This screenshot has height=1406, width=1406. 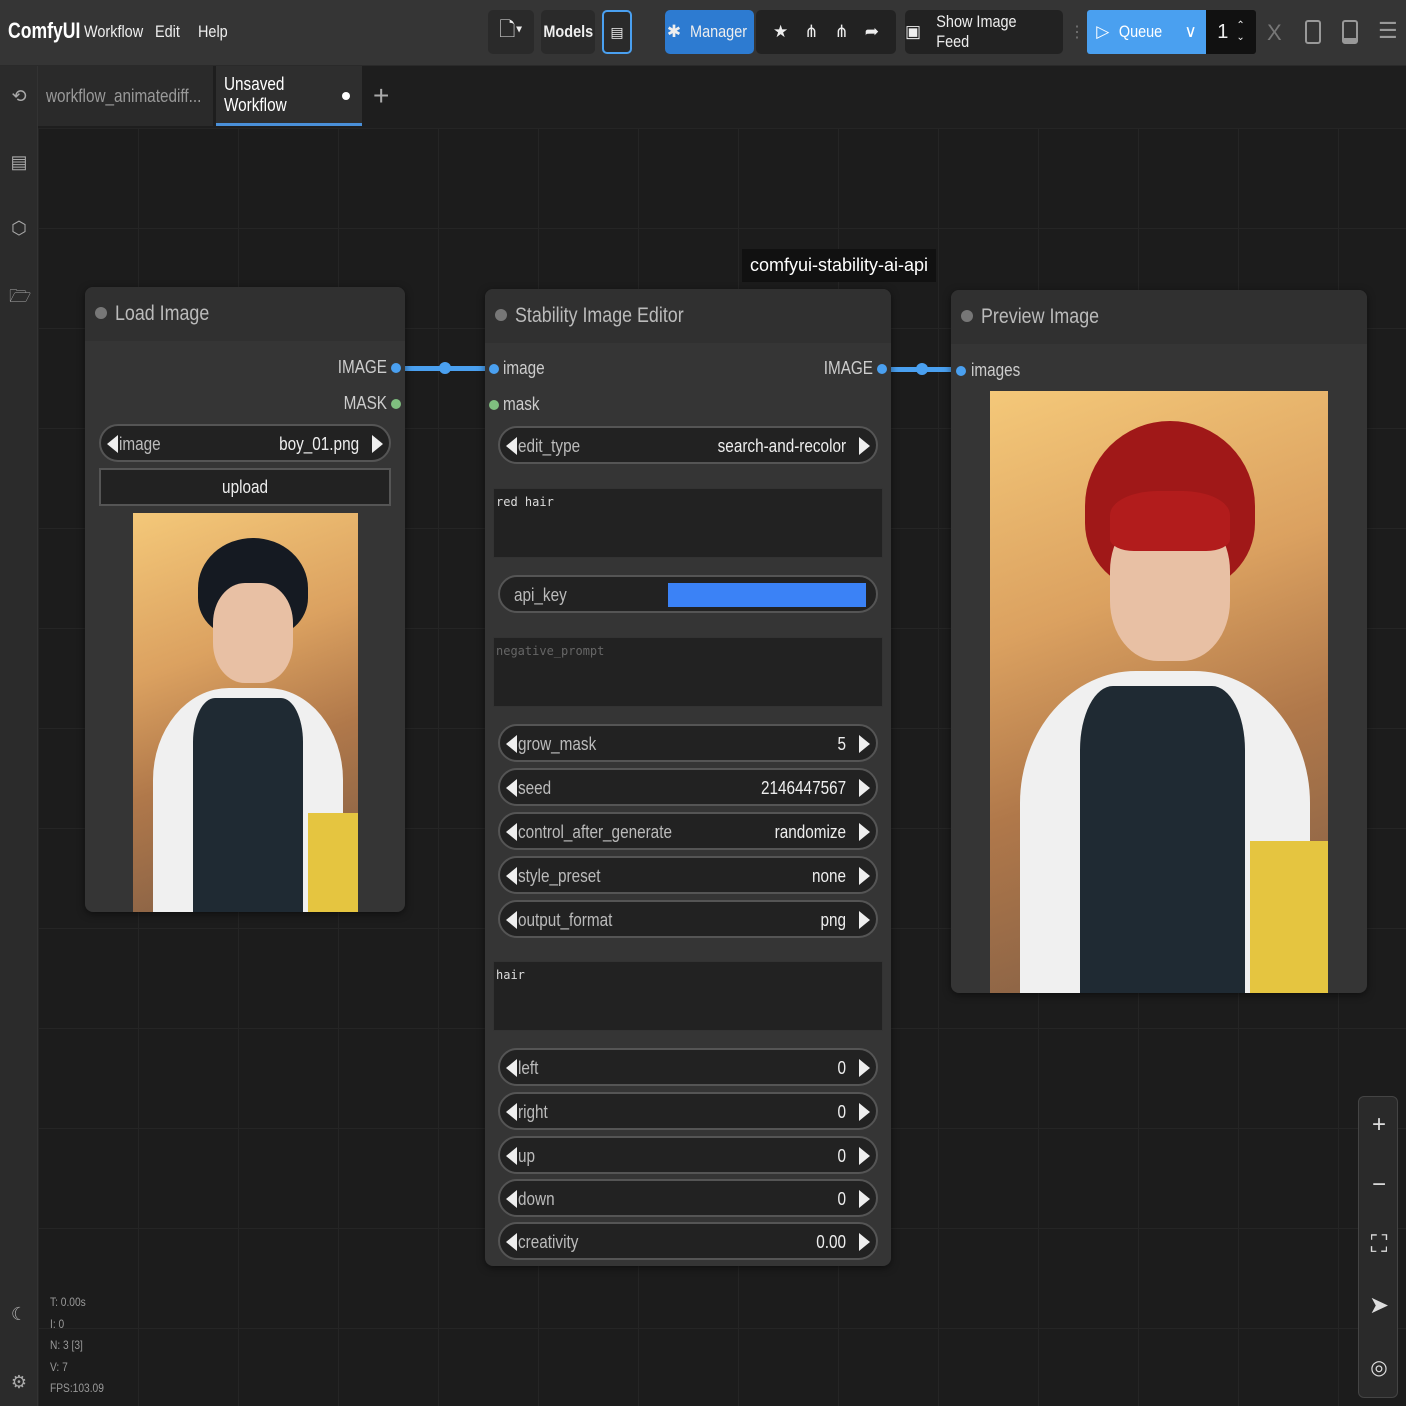 I want to click on api-key-widget: api_key, so click(x=688, y=594).